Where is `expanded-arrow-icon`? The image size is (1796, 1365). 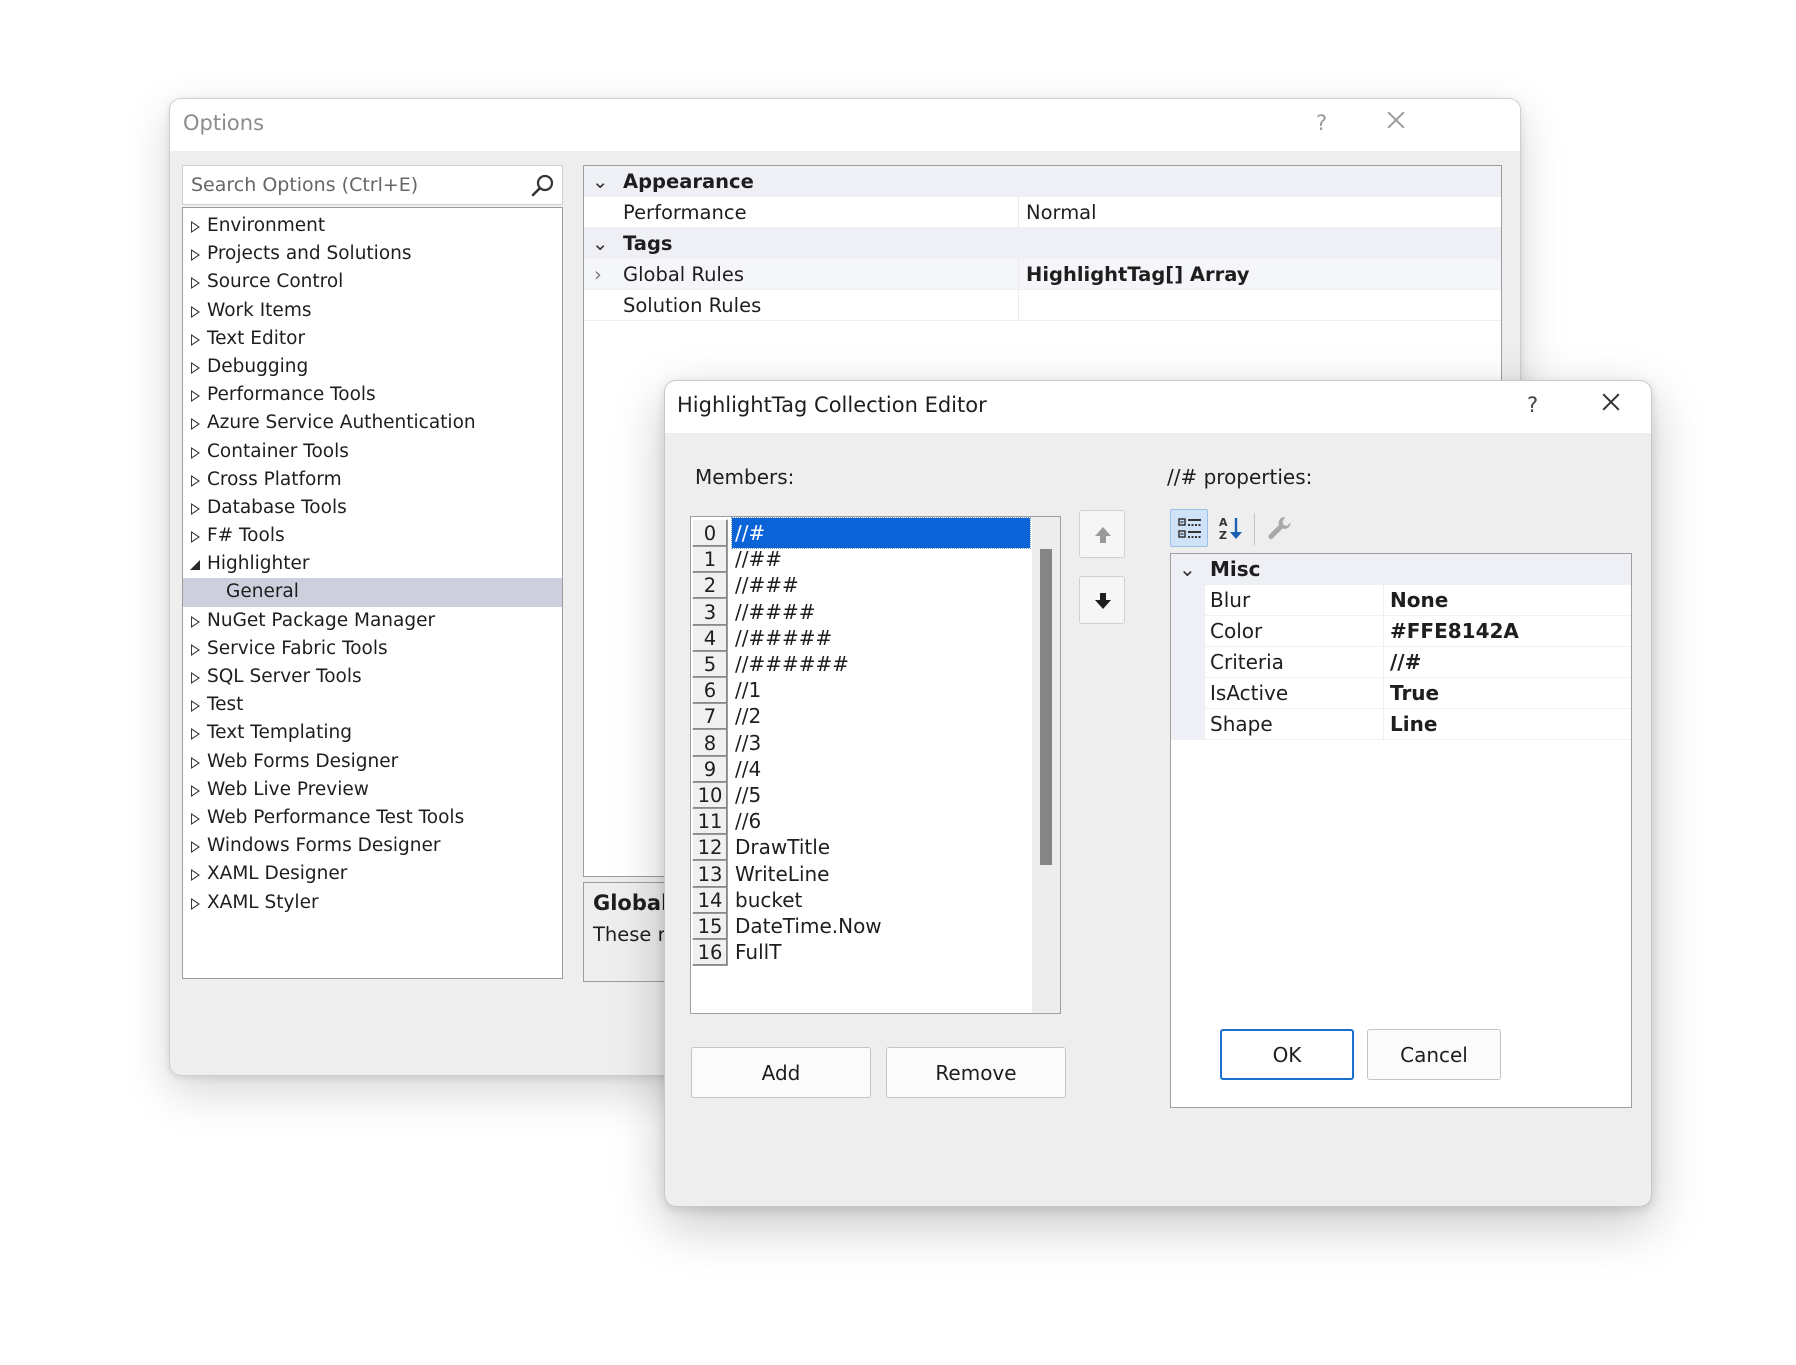 expanded-arrow-icon is located at coordinates (195, 565).